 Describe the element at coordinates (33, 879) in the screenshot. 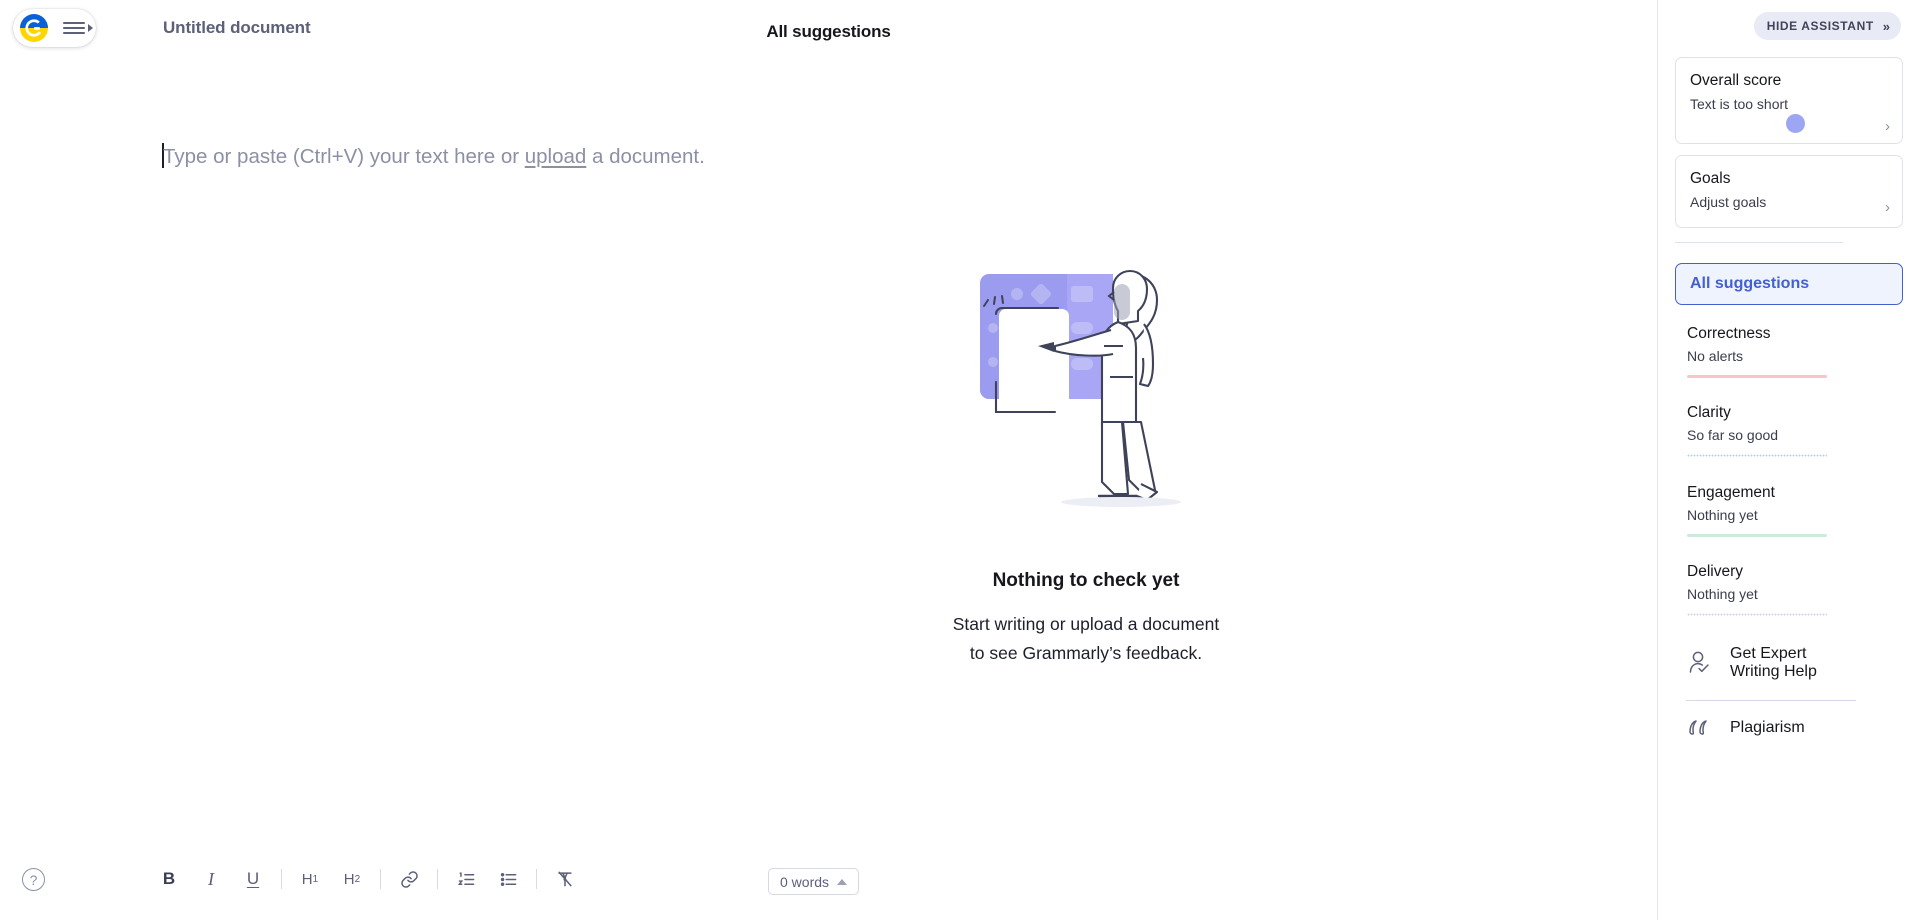

I see `help-button: ?` at that location.